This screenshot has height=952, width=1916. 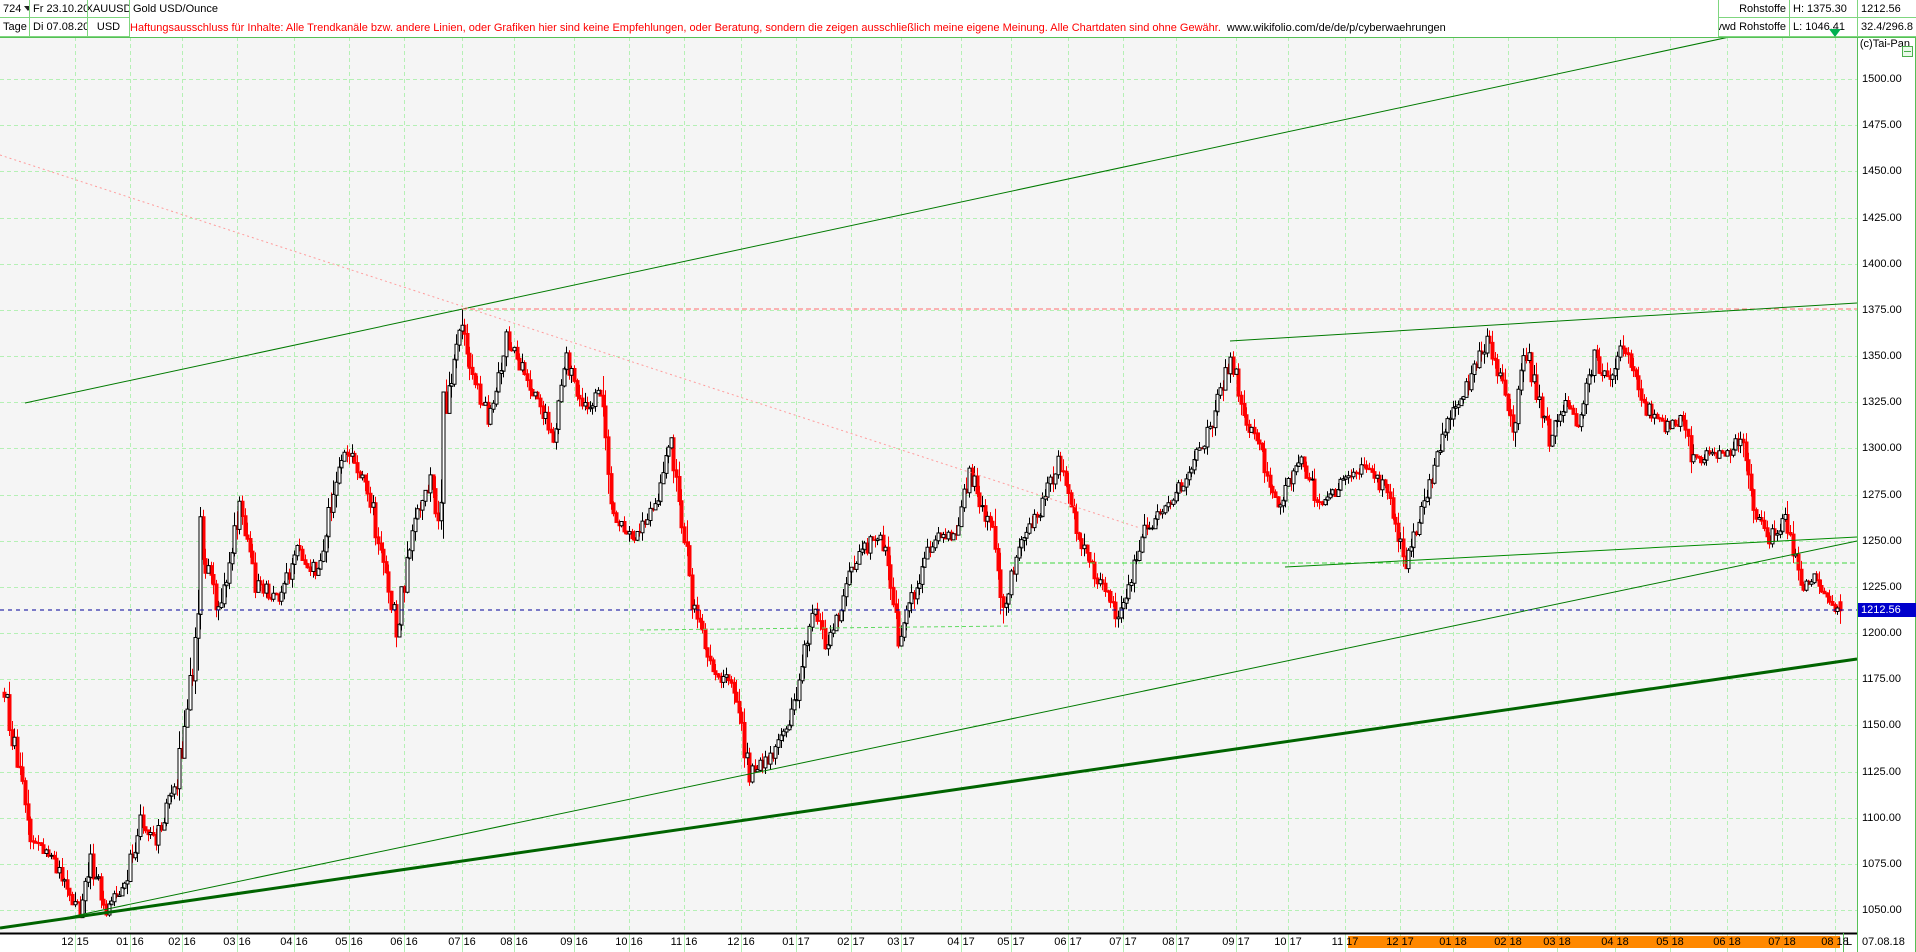 I want to click on month-axis-label: 10 16, so click(x=629, y=942).